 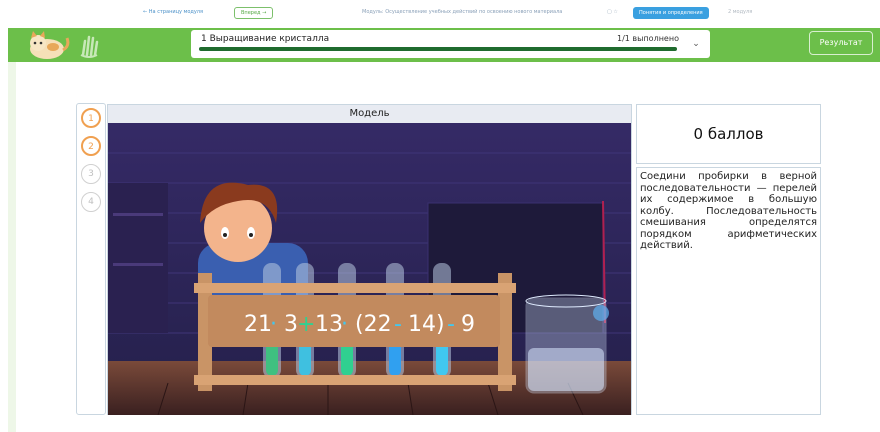 I want to click on score-display: 0 баллов, so click(x=728, y=134).